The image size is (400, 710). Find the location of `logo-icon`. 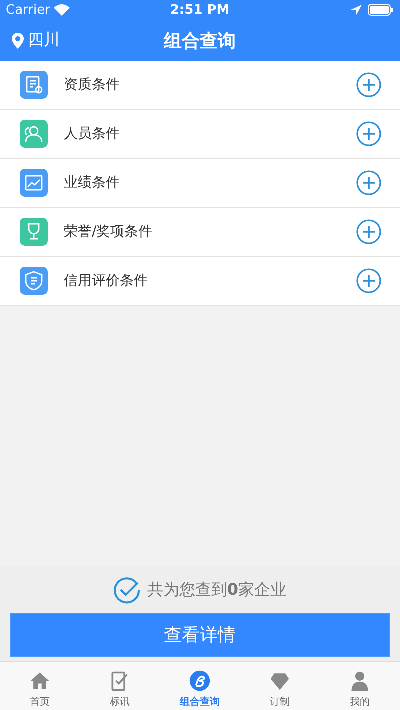

logo-icon is located at coordinates (200, 681).